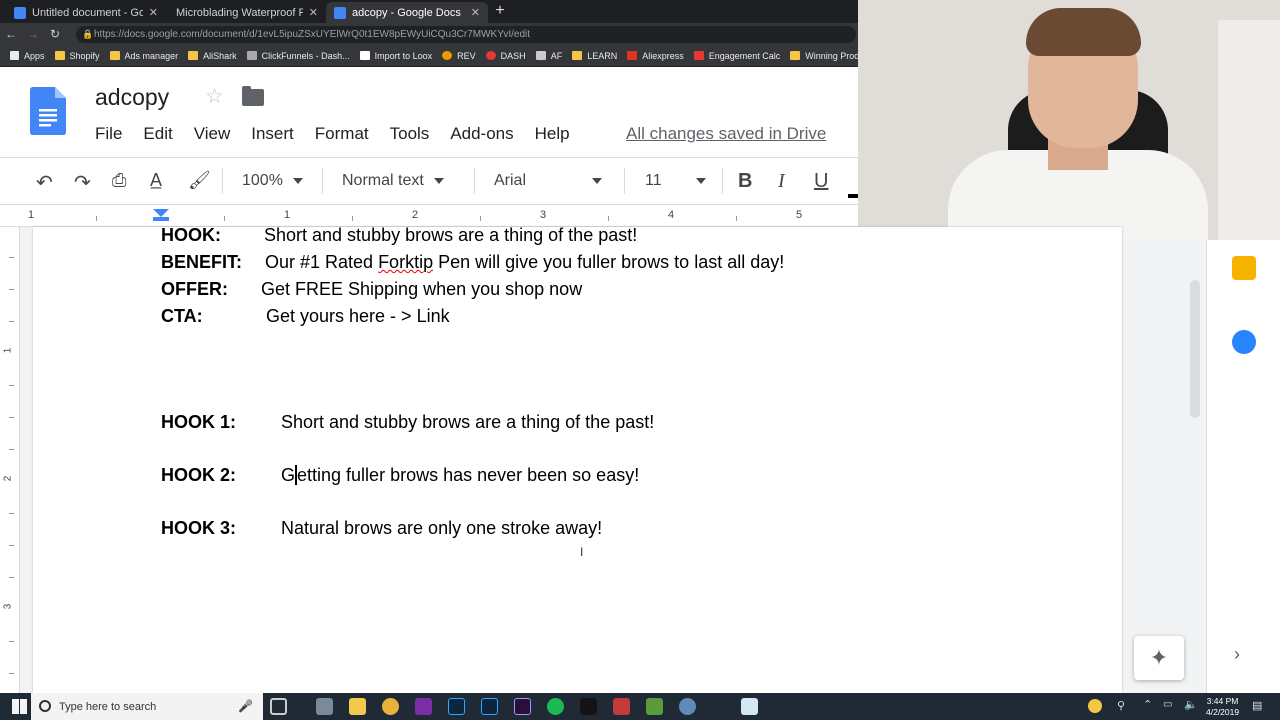  What do you see at coordinates (305, 316) in the screenshot?
I see `doc-line-cta: CTA: Get yours here - > Link` at bounding box center [305, 316].